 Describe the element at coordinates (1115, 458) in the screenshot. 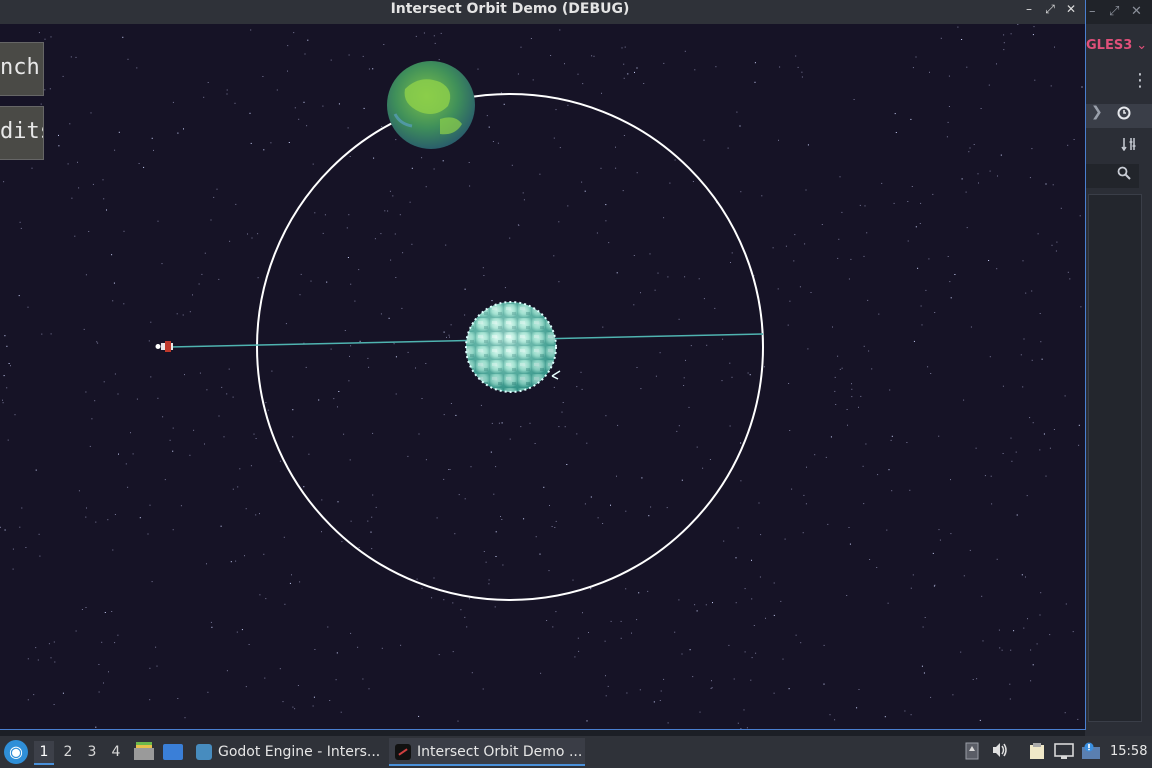

I see `editor-tree-panel` at that location.